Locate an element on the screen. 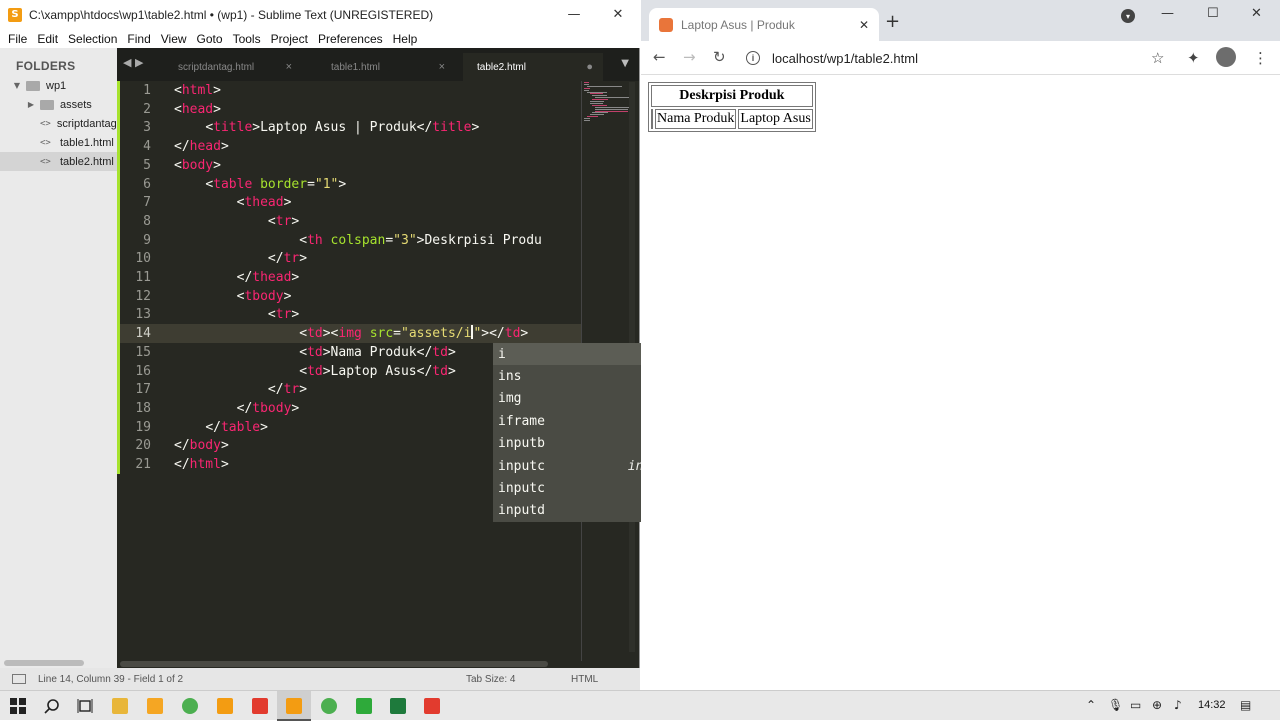 The image size is (1280, 721). sublime-taskbar-icon is located at coordinates (225, 706).